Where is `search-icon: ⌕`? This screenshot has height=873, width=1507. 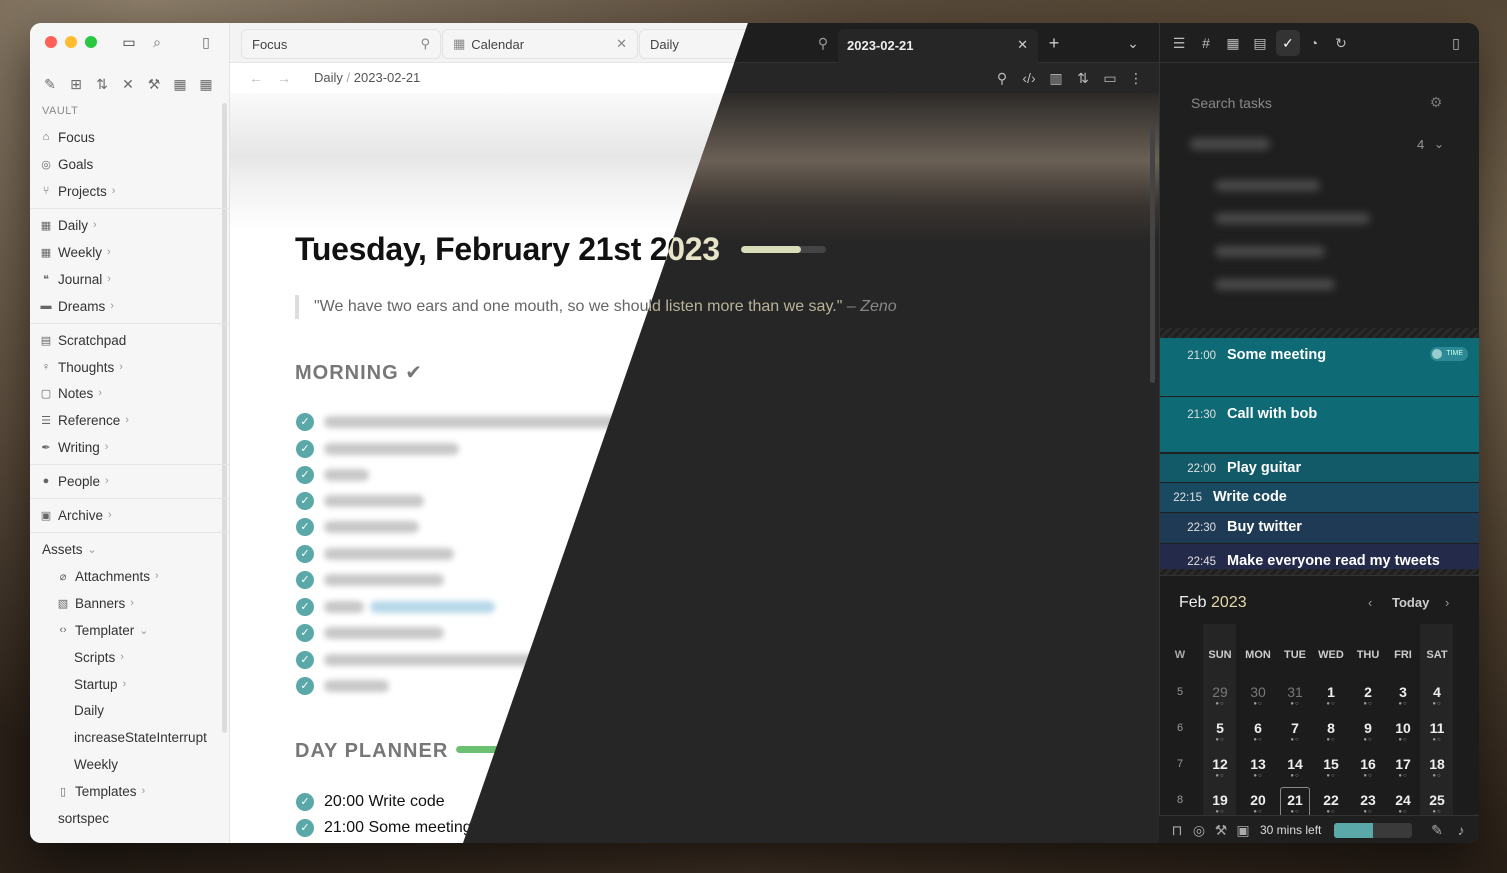
search-icon: ⌕ is located at coordinates (157, 42).